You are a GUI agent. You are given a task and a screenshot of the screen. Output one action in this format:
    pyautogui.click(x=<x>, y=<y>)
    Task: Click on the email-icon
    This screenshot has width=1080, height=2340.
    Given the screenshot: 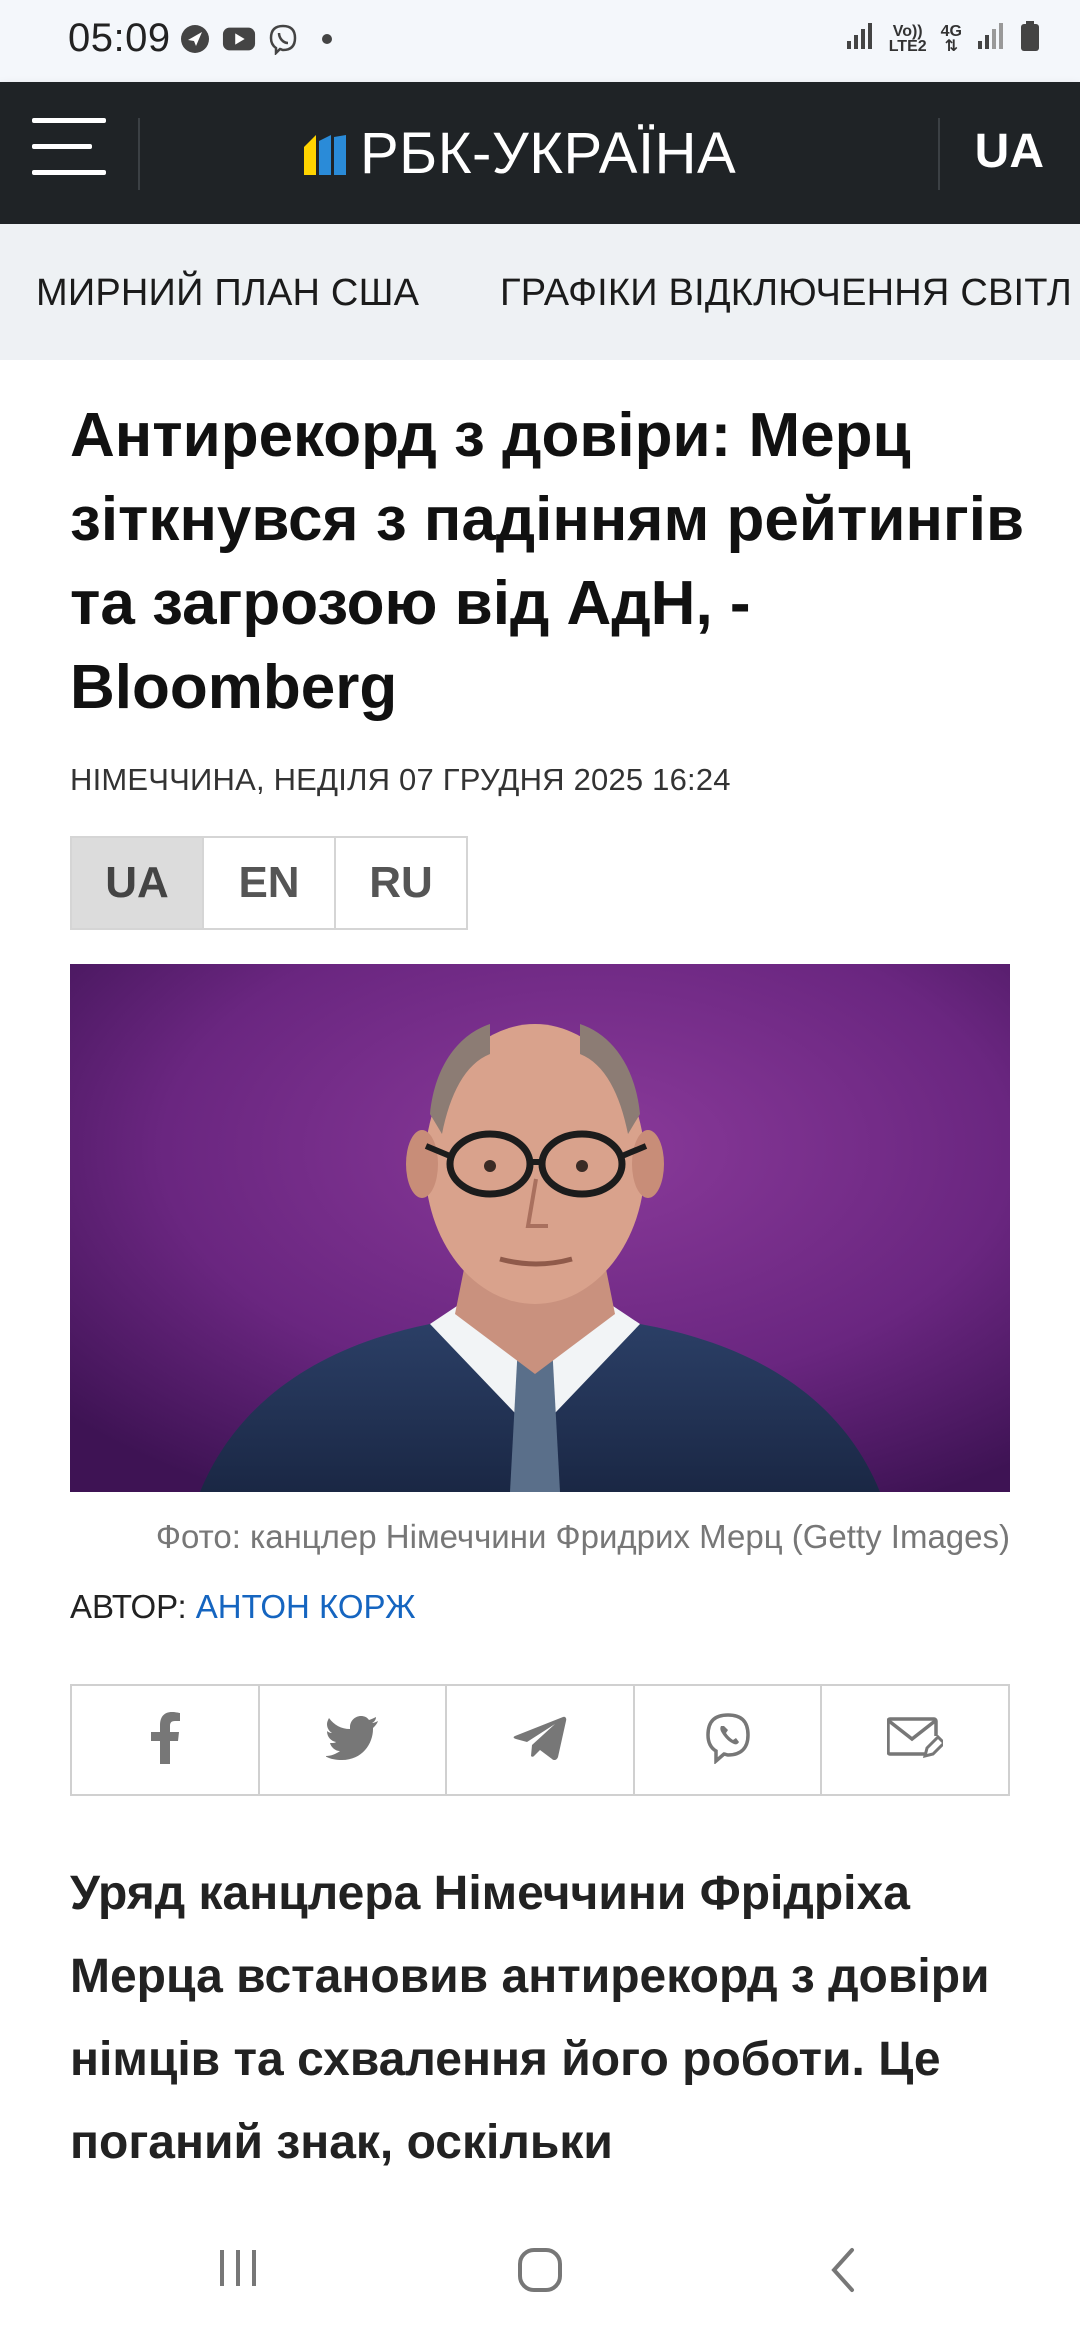 What is the action you would take?
    pyautogui.click(x=916, y=1740)
    